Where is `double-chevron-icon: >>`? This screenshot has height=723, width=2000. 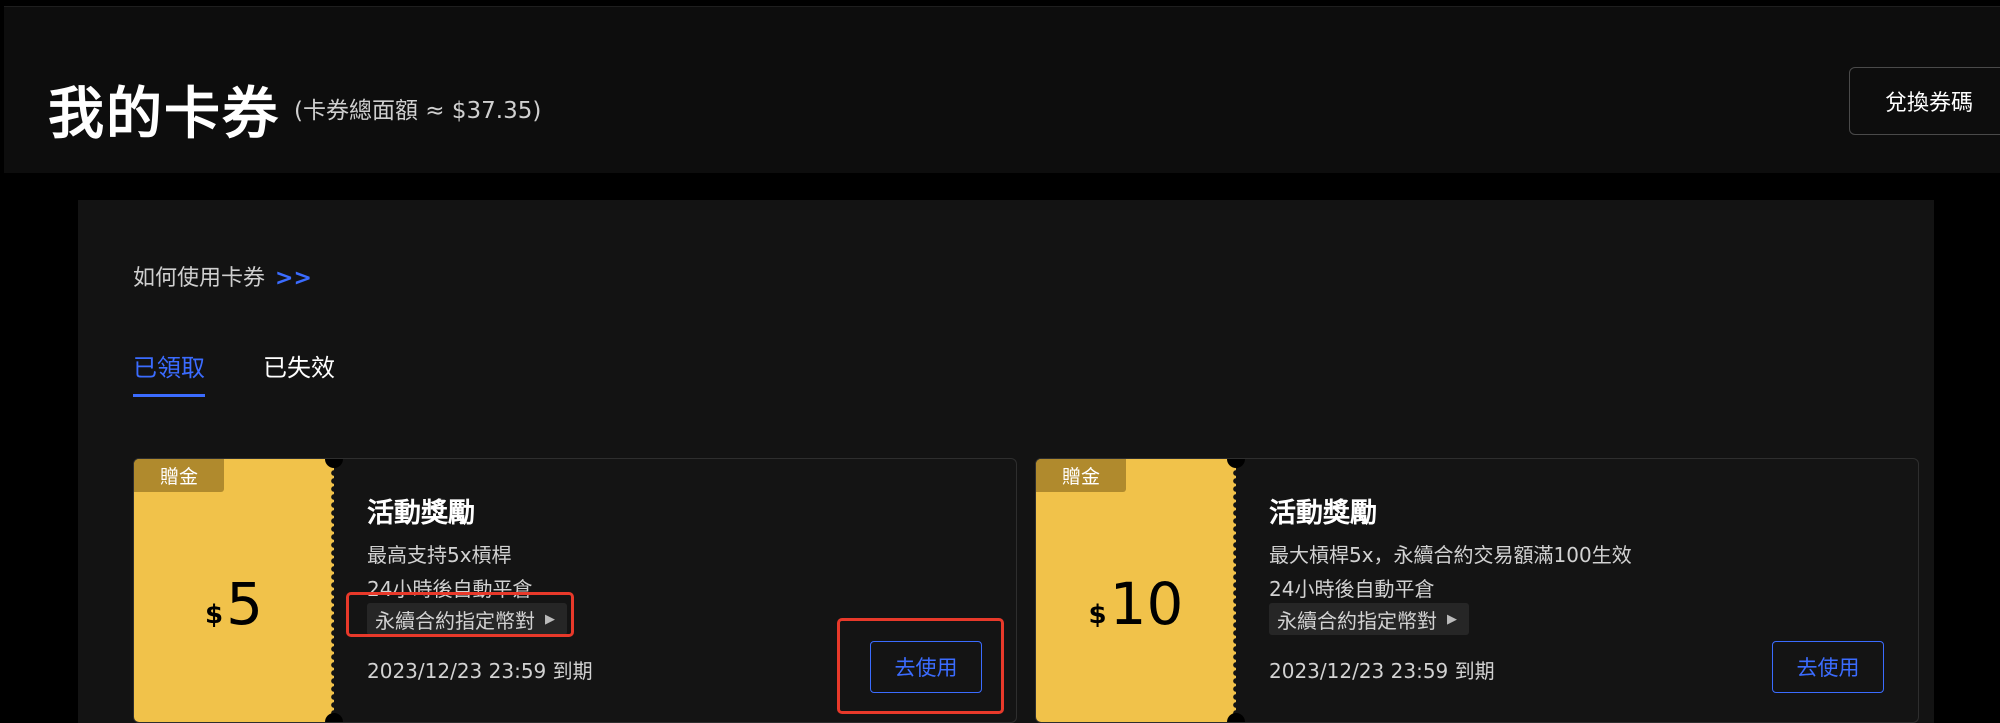
double-chevron-icon: >> is located at coordinates (293, 278).